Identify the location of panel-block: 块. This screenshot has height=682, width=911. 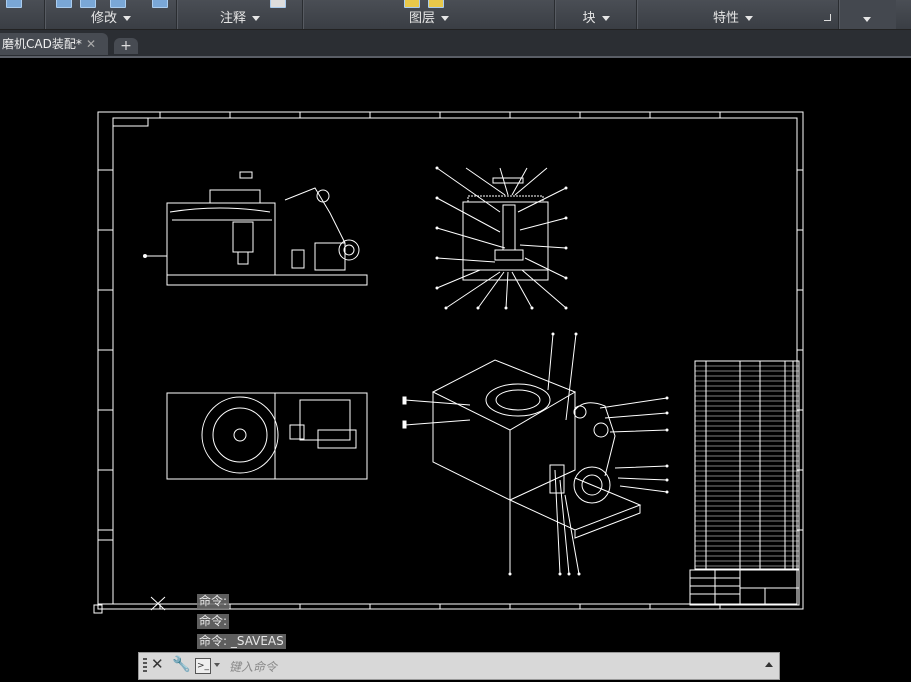
(596, 19).